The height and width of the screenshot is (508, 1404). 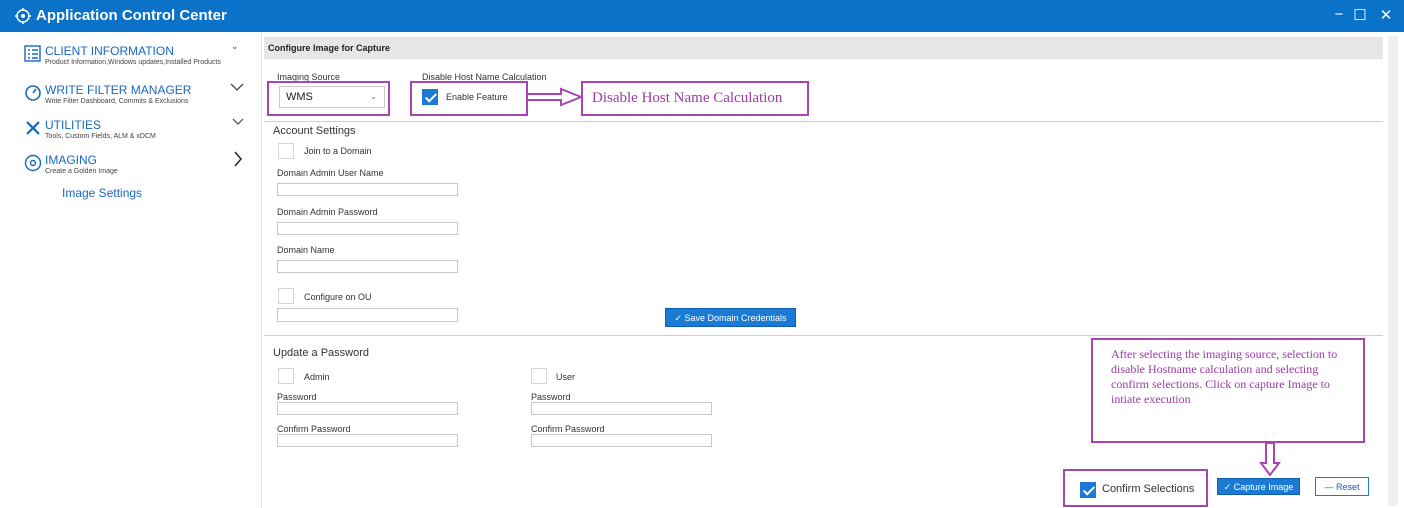 I want to click on maximize-icon: ☐, so click(x=1360, y=15).